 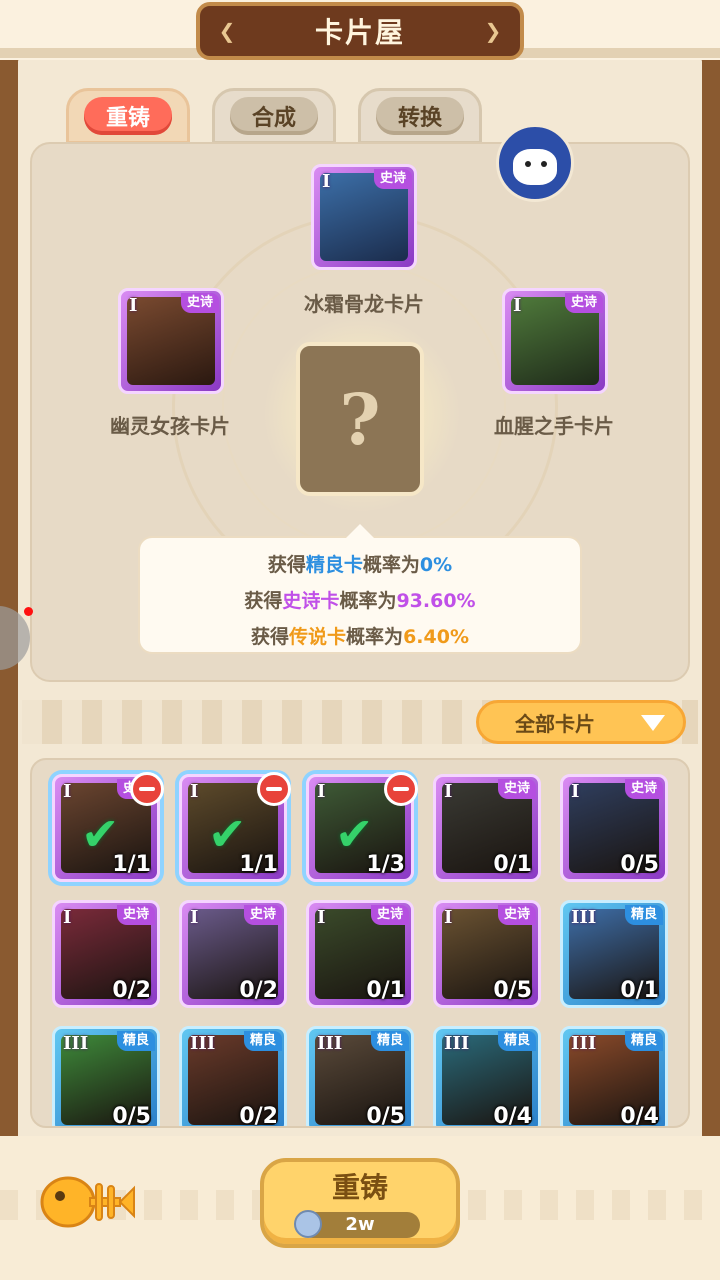 I want to click on card-filter-label: 全部卡片, so click(x=555, y=723).